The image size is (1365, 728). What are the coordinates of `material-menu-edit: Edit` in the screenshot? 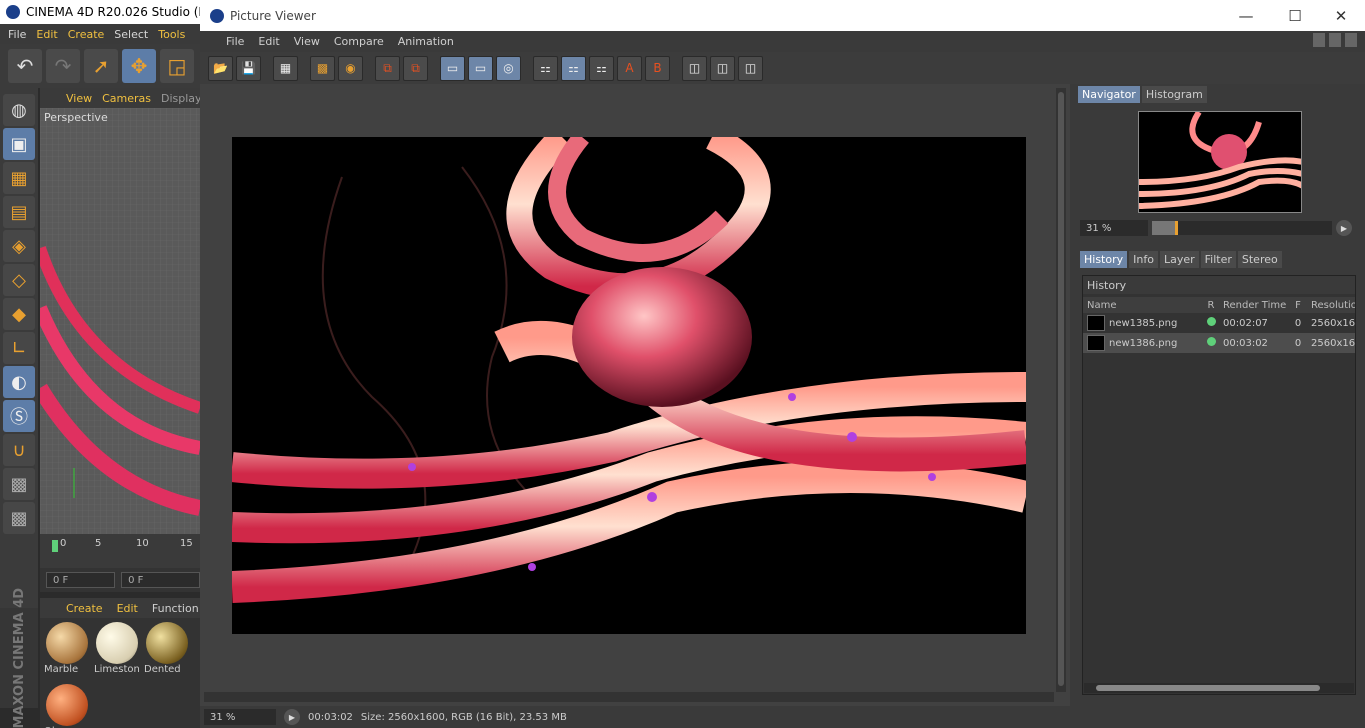 It's located at (127, 608).